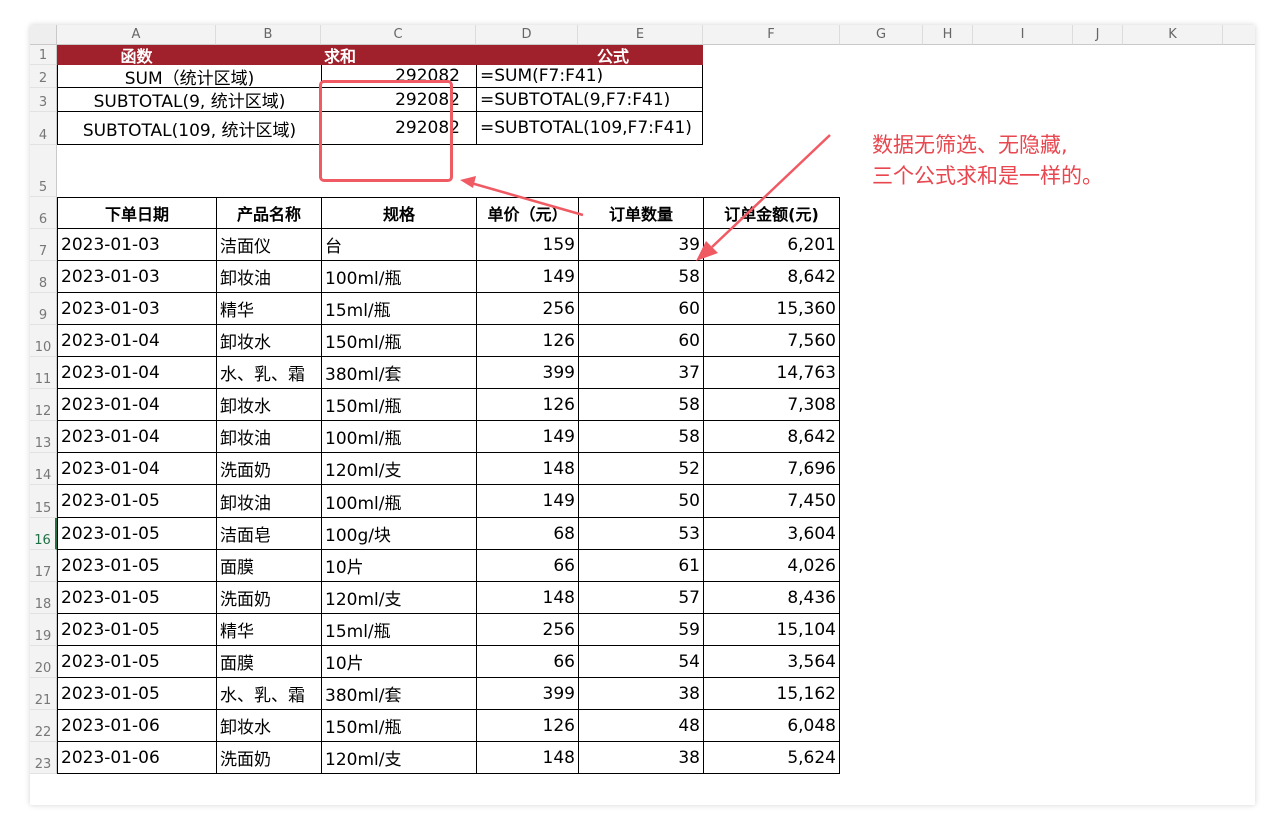 The height and width of the screenshot is (828, 1280). I want to click on arrow-to-quantity-icon, so click(771, 191).